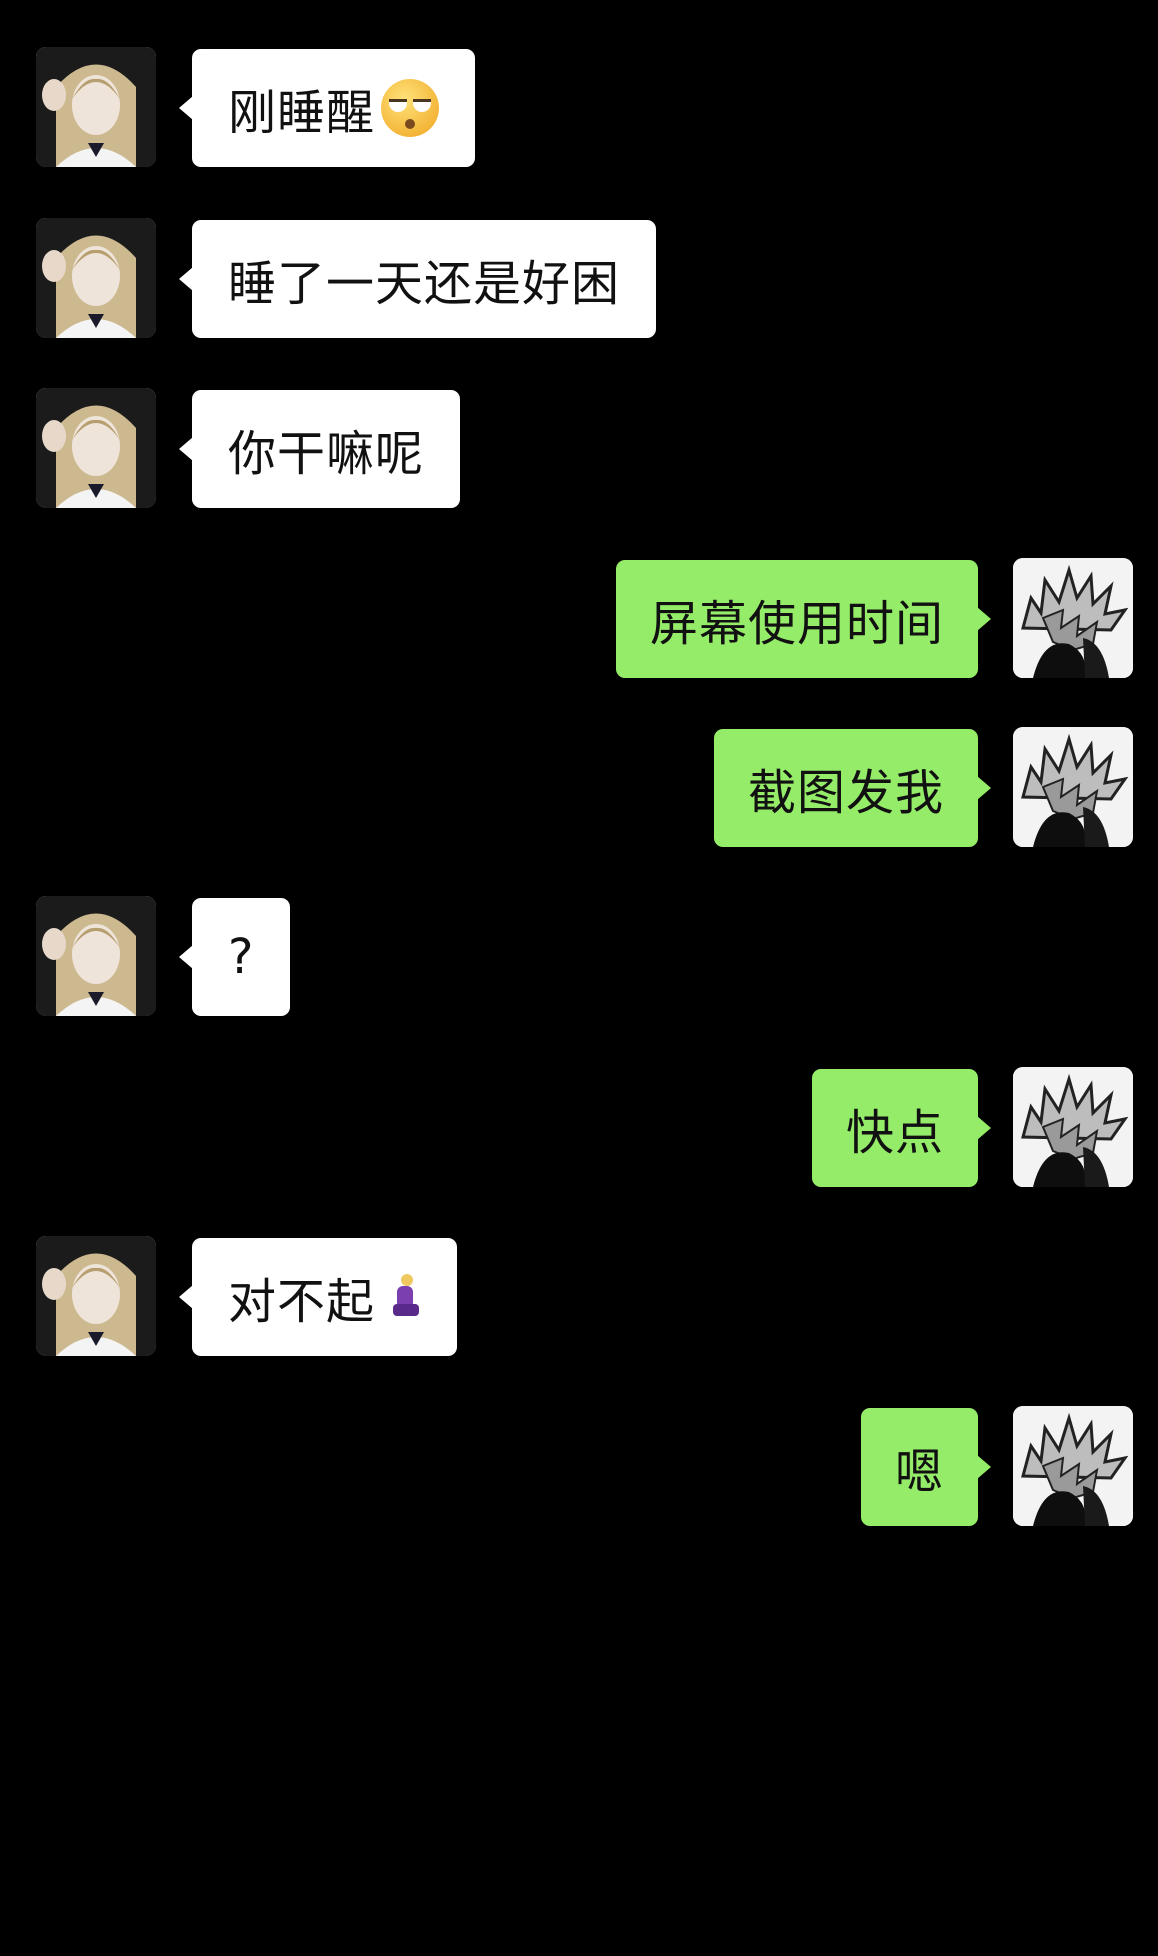 This screenshot has height=1956, width=1158. What do you see at coordinates (579, 1466) in the screenshot?
I see `message-row-outgoing: 嗯` at bounding box center [579, 1466].